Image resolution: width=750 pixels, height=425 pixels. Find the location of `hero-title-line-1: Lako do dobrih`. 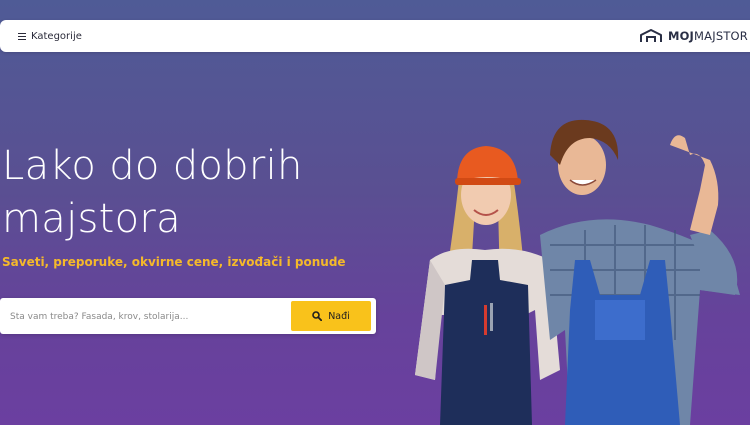

hero-title-line-1: Lako do dobrih is located at coordinates (152, 166).